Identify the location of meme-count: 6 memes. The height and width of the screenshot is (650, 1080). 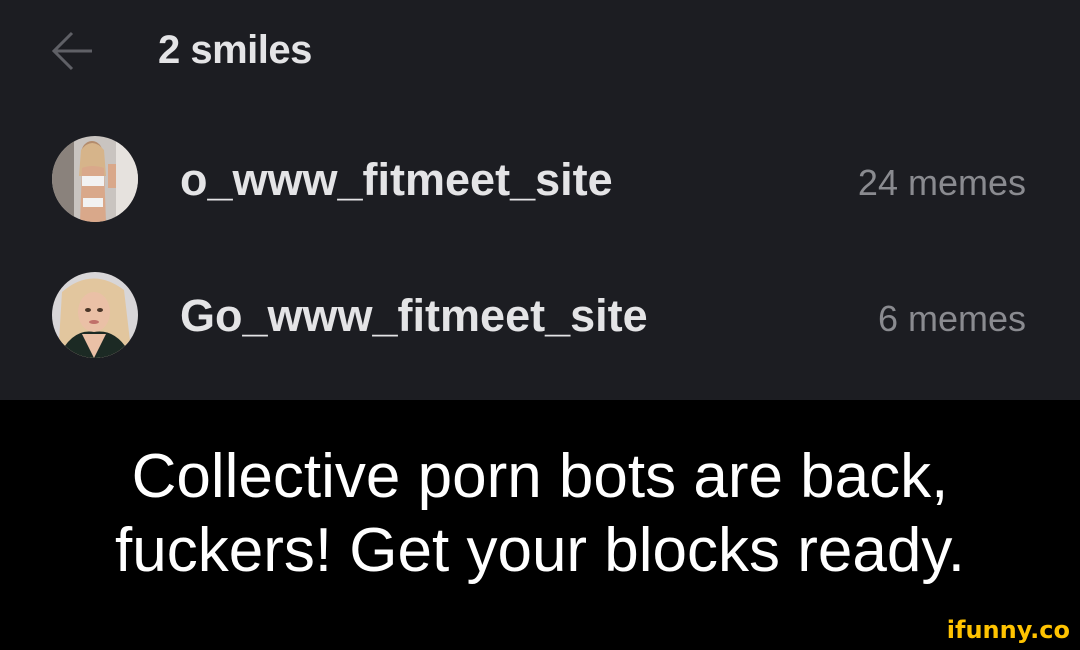
(951, 318).